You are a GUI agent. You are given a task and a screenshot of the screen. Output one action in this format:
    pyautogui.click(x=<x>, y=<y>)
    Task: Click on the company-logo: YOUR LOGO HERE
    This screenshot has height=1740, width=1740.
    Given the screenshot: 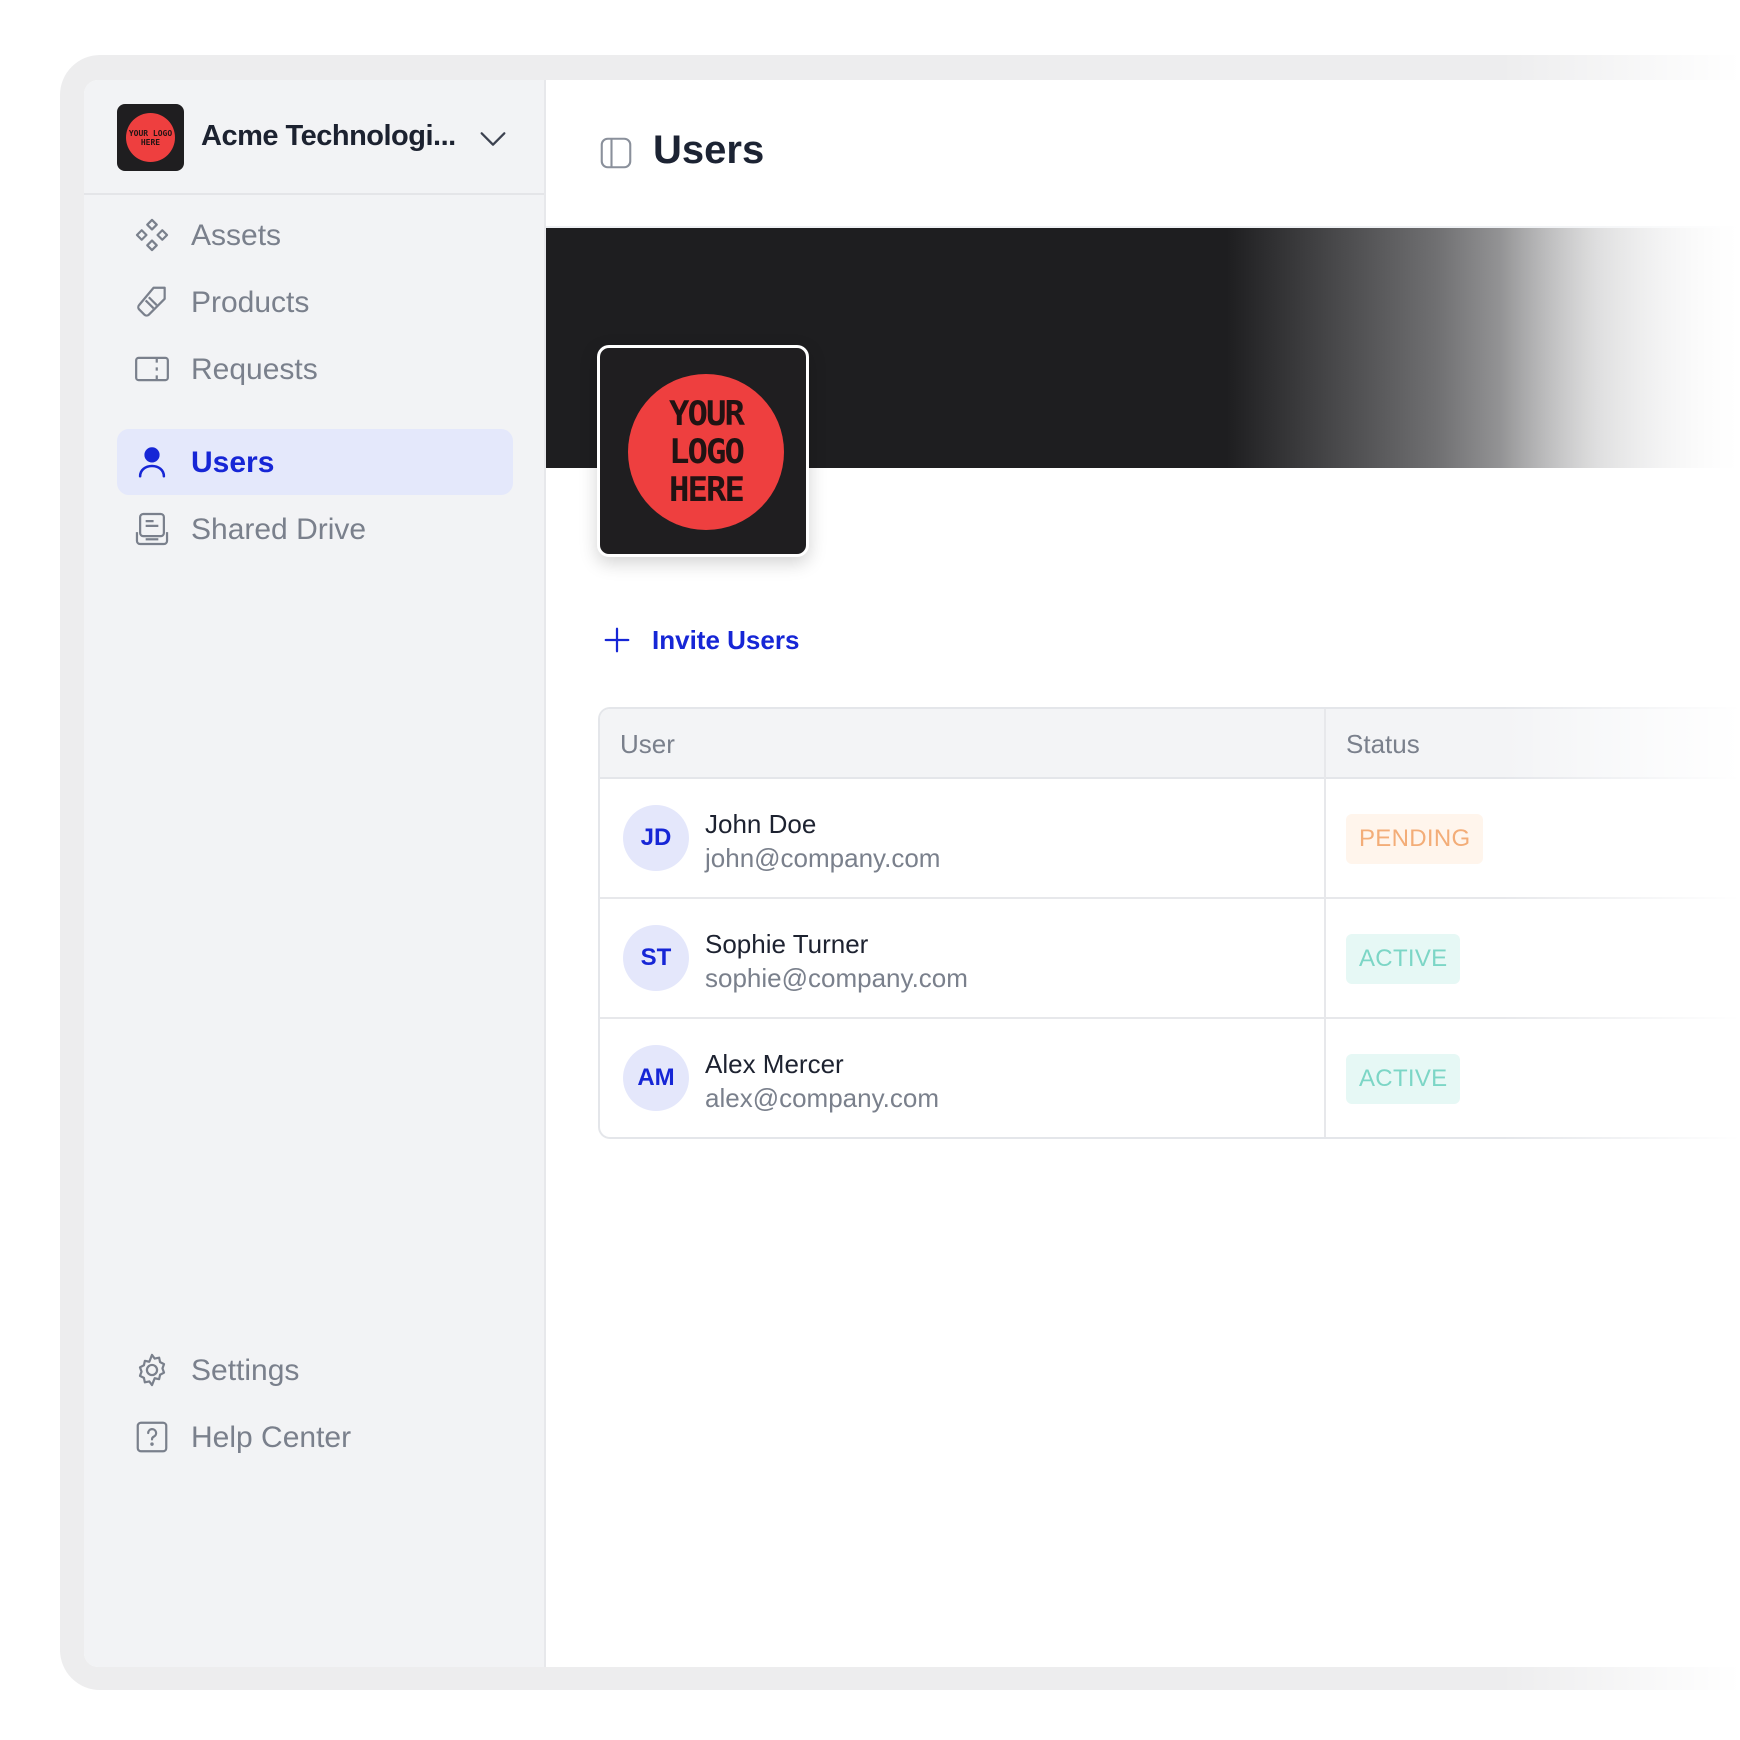 What is the action you would take?
    pyautogui.click(x=703, y=451)
    